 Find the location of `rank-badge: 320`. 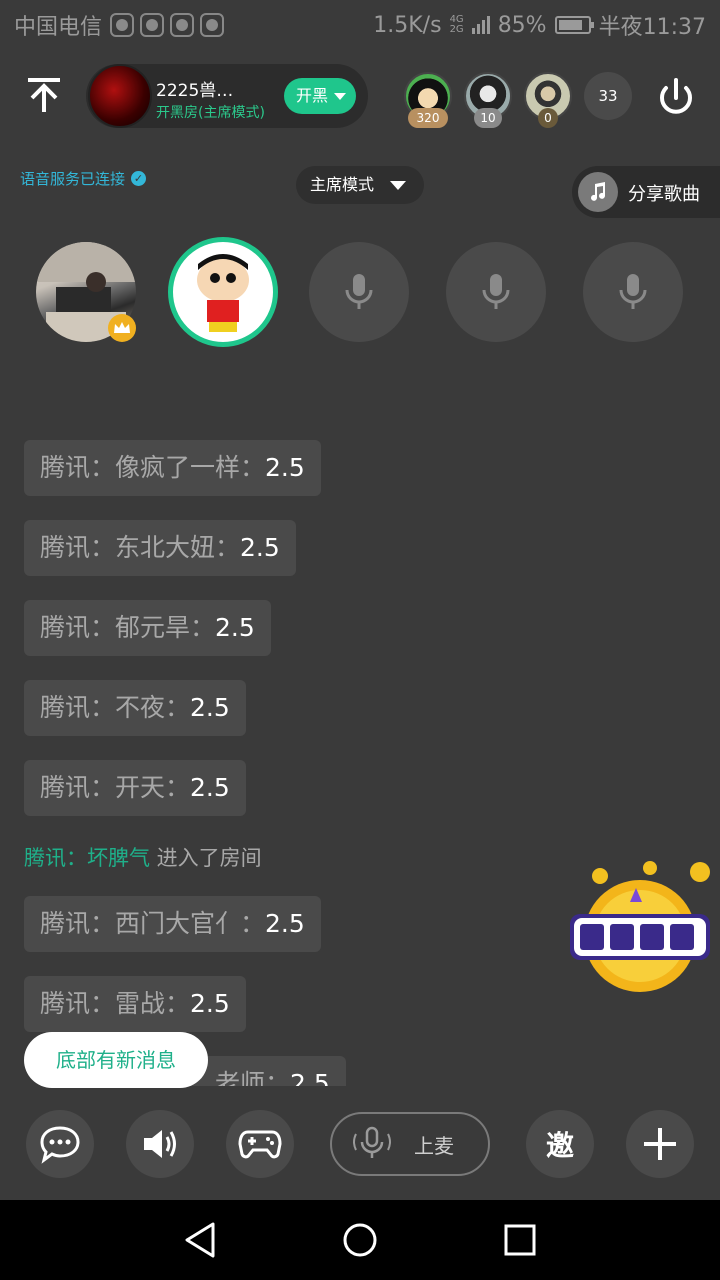

rank-badge: 320 is located at coordinates (428, 118).